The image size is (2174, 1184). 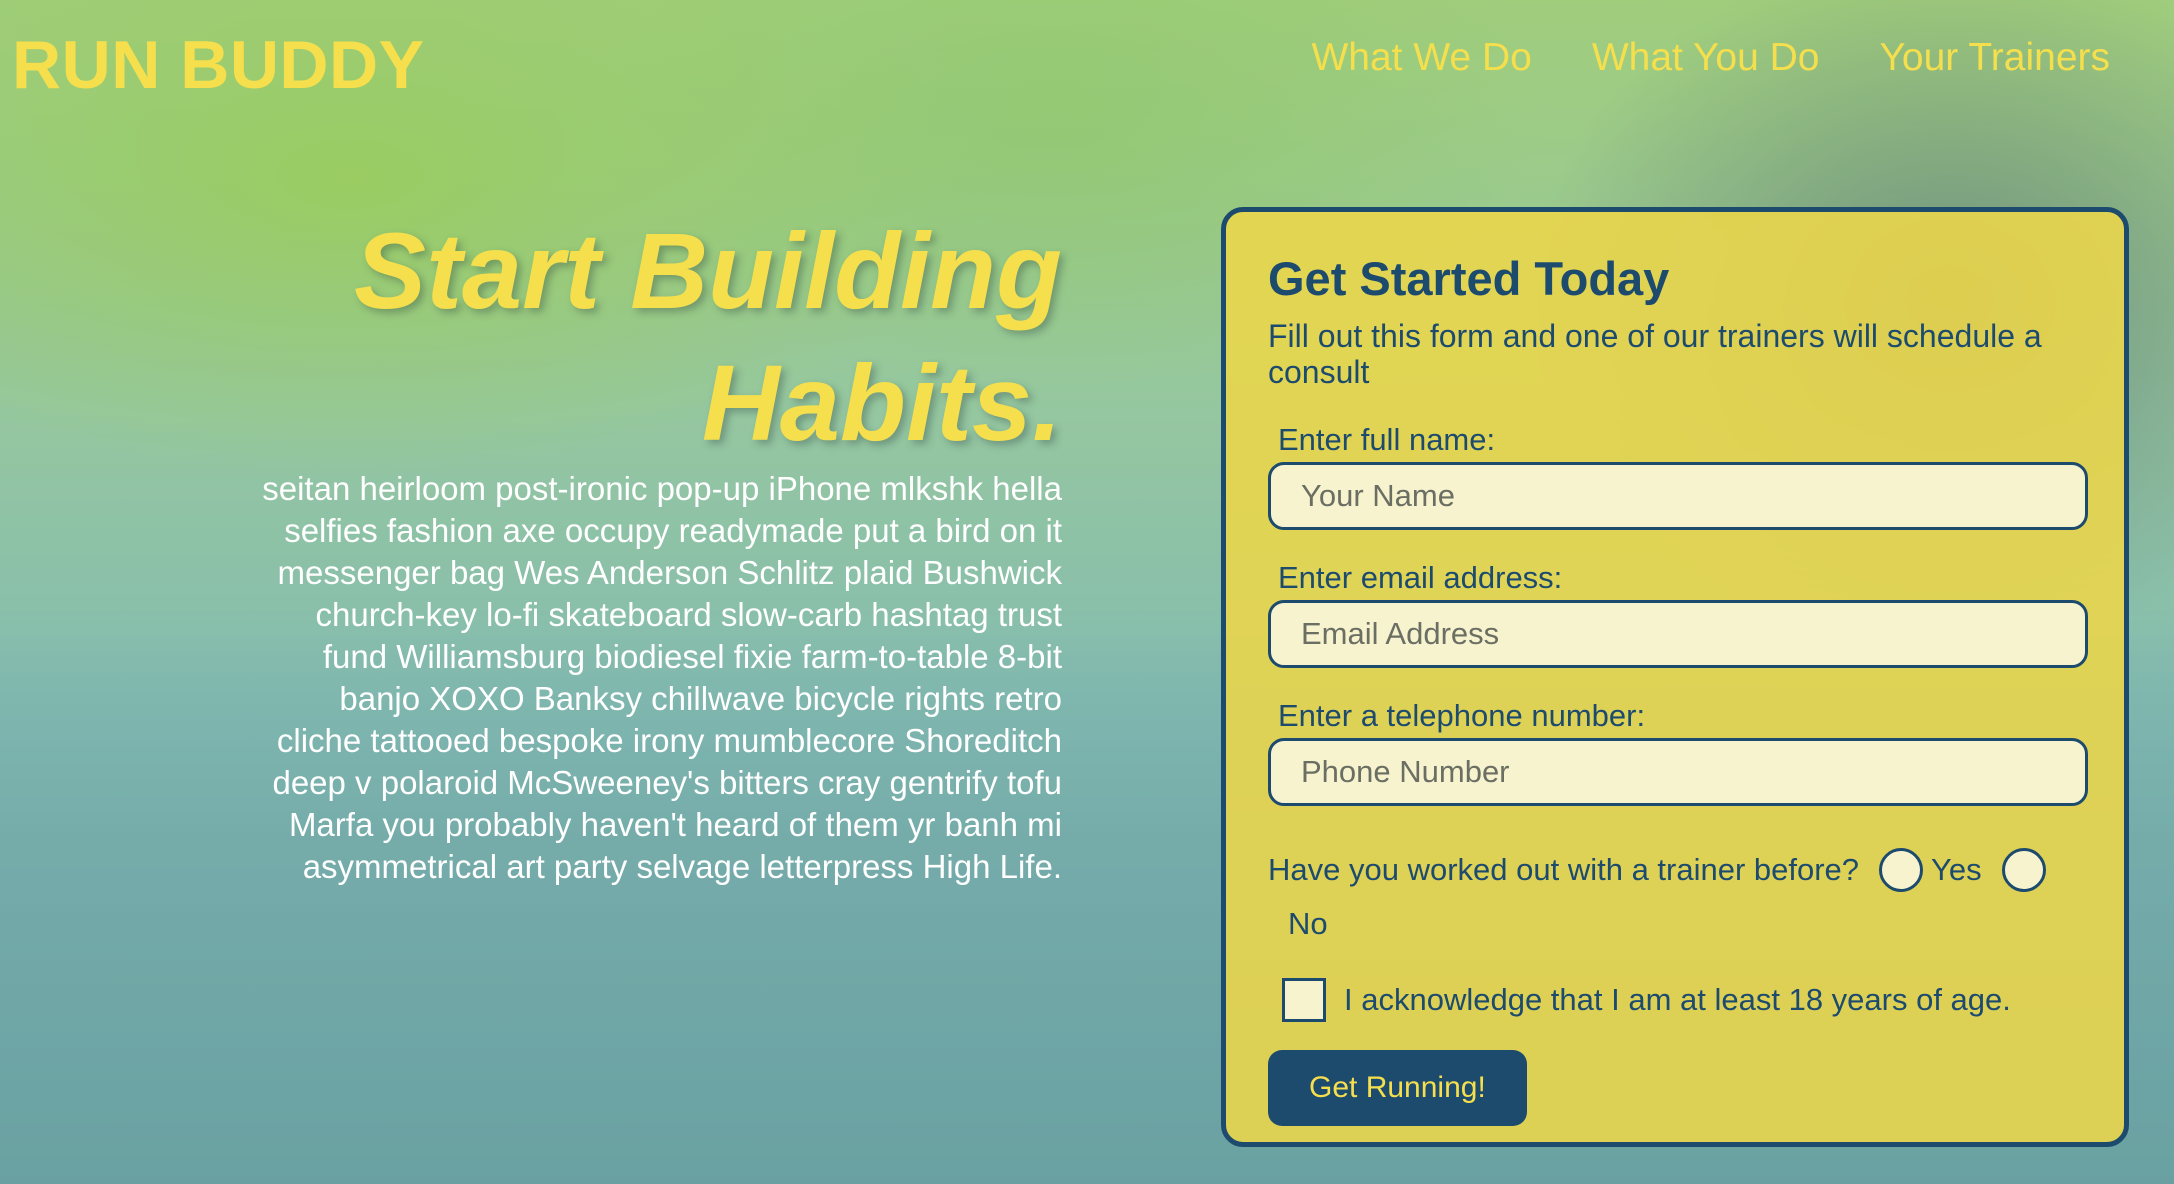 I want to click on nav-link-what-we-do: What We Do, so click(x=1421, y=58).